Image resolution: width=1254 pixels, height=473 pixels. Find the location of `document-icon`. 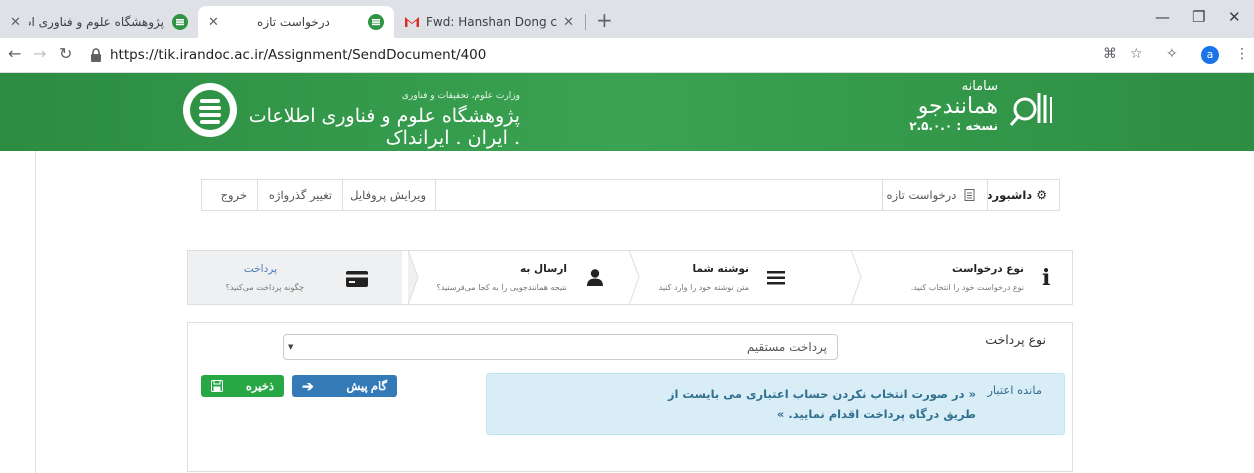

document-icon is located at coordinates (969, 195).